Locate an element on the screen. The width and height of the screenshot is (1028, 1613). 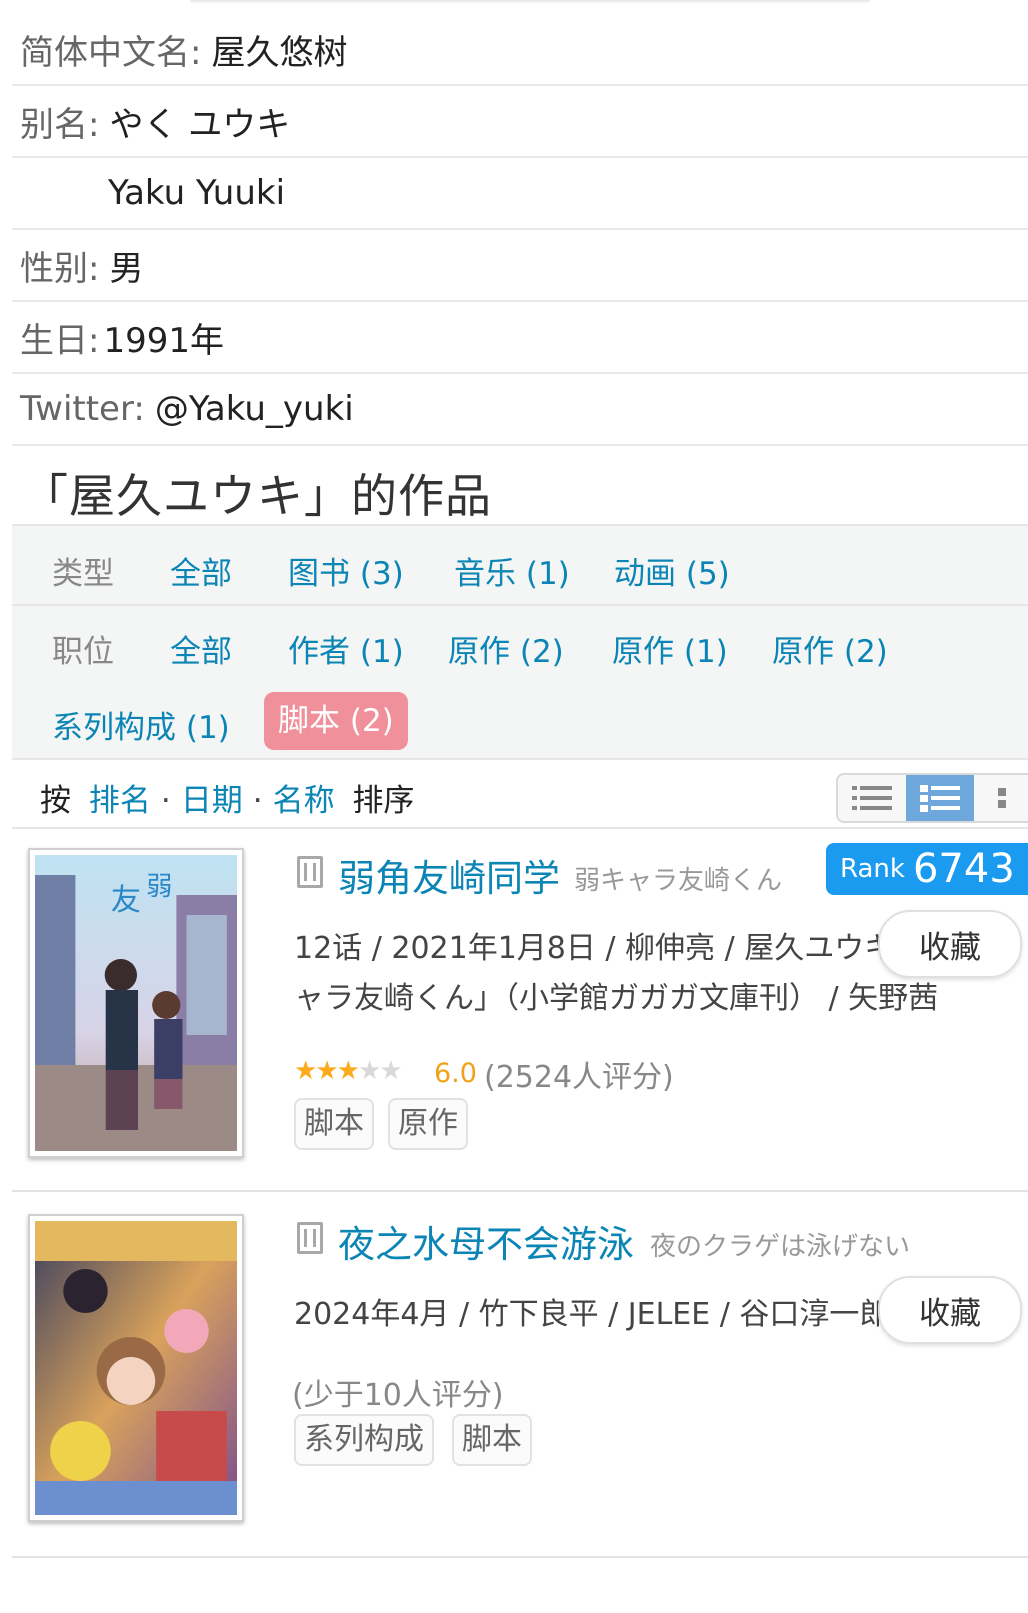
subject-1-rating-stars: ★★★★★ is located at coordinates (348, 1071).